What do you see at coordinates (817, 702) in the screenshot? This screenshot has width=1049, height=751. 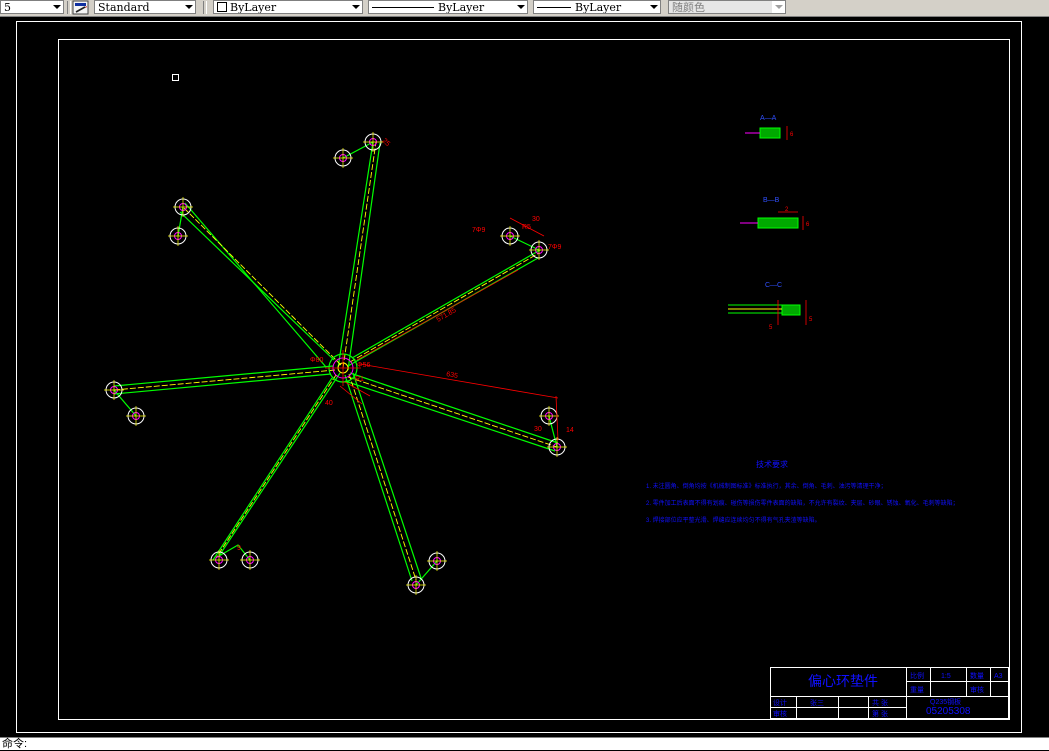 I see `title-block-value: 张三` at bounding box center [817, 702].